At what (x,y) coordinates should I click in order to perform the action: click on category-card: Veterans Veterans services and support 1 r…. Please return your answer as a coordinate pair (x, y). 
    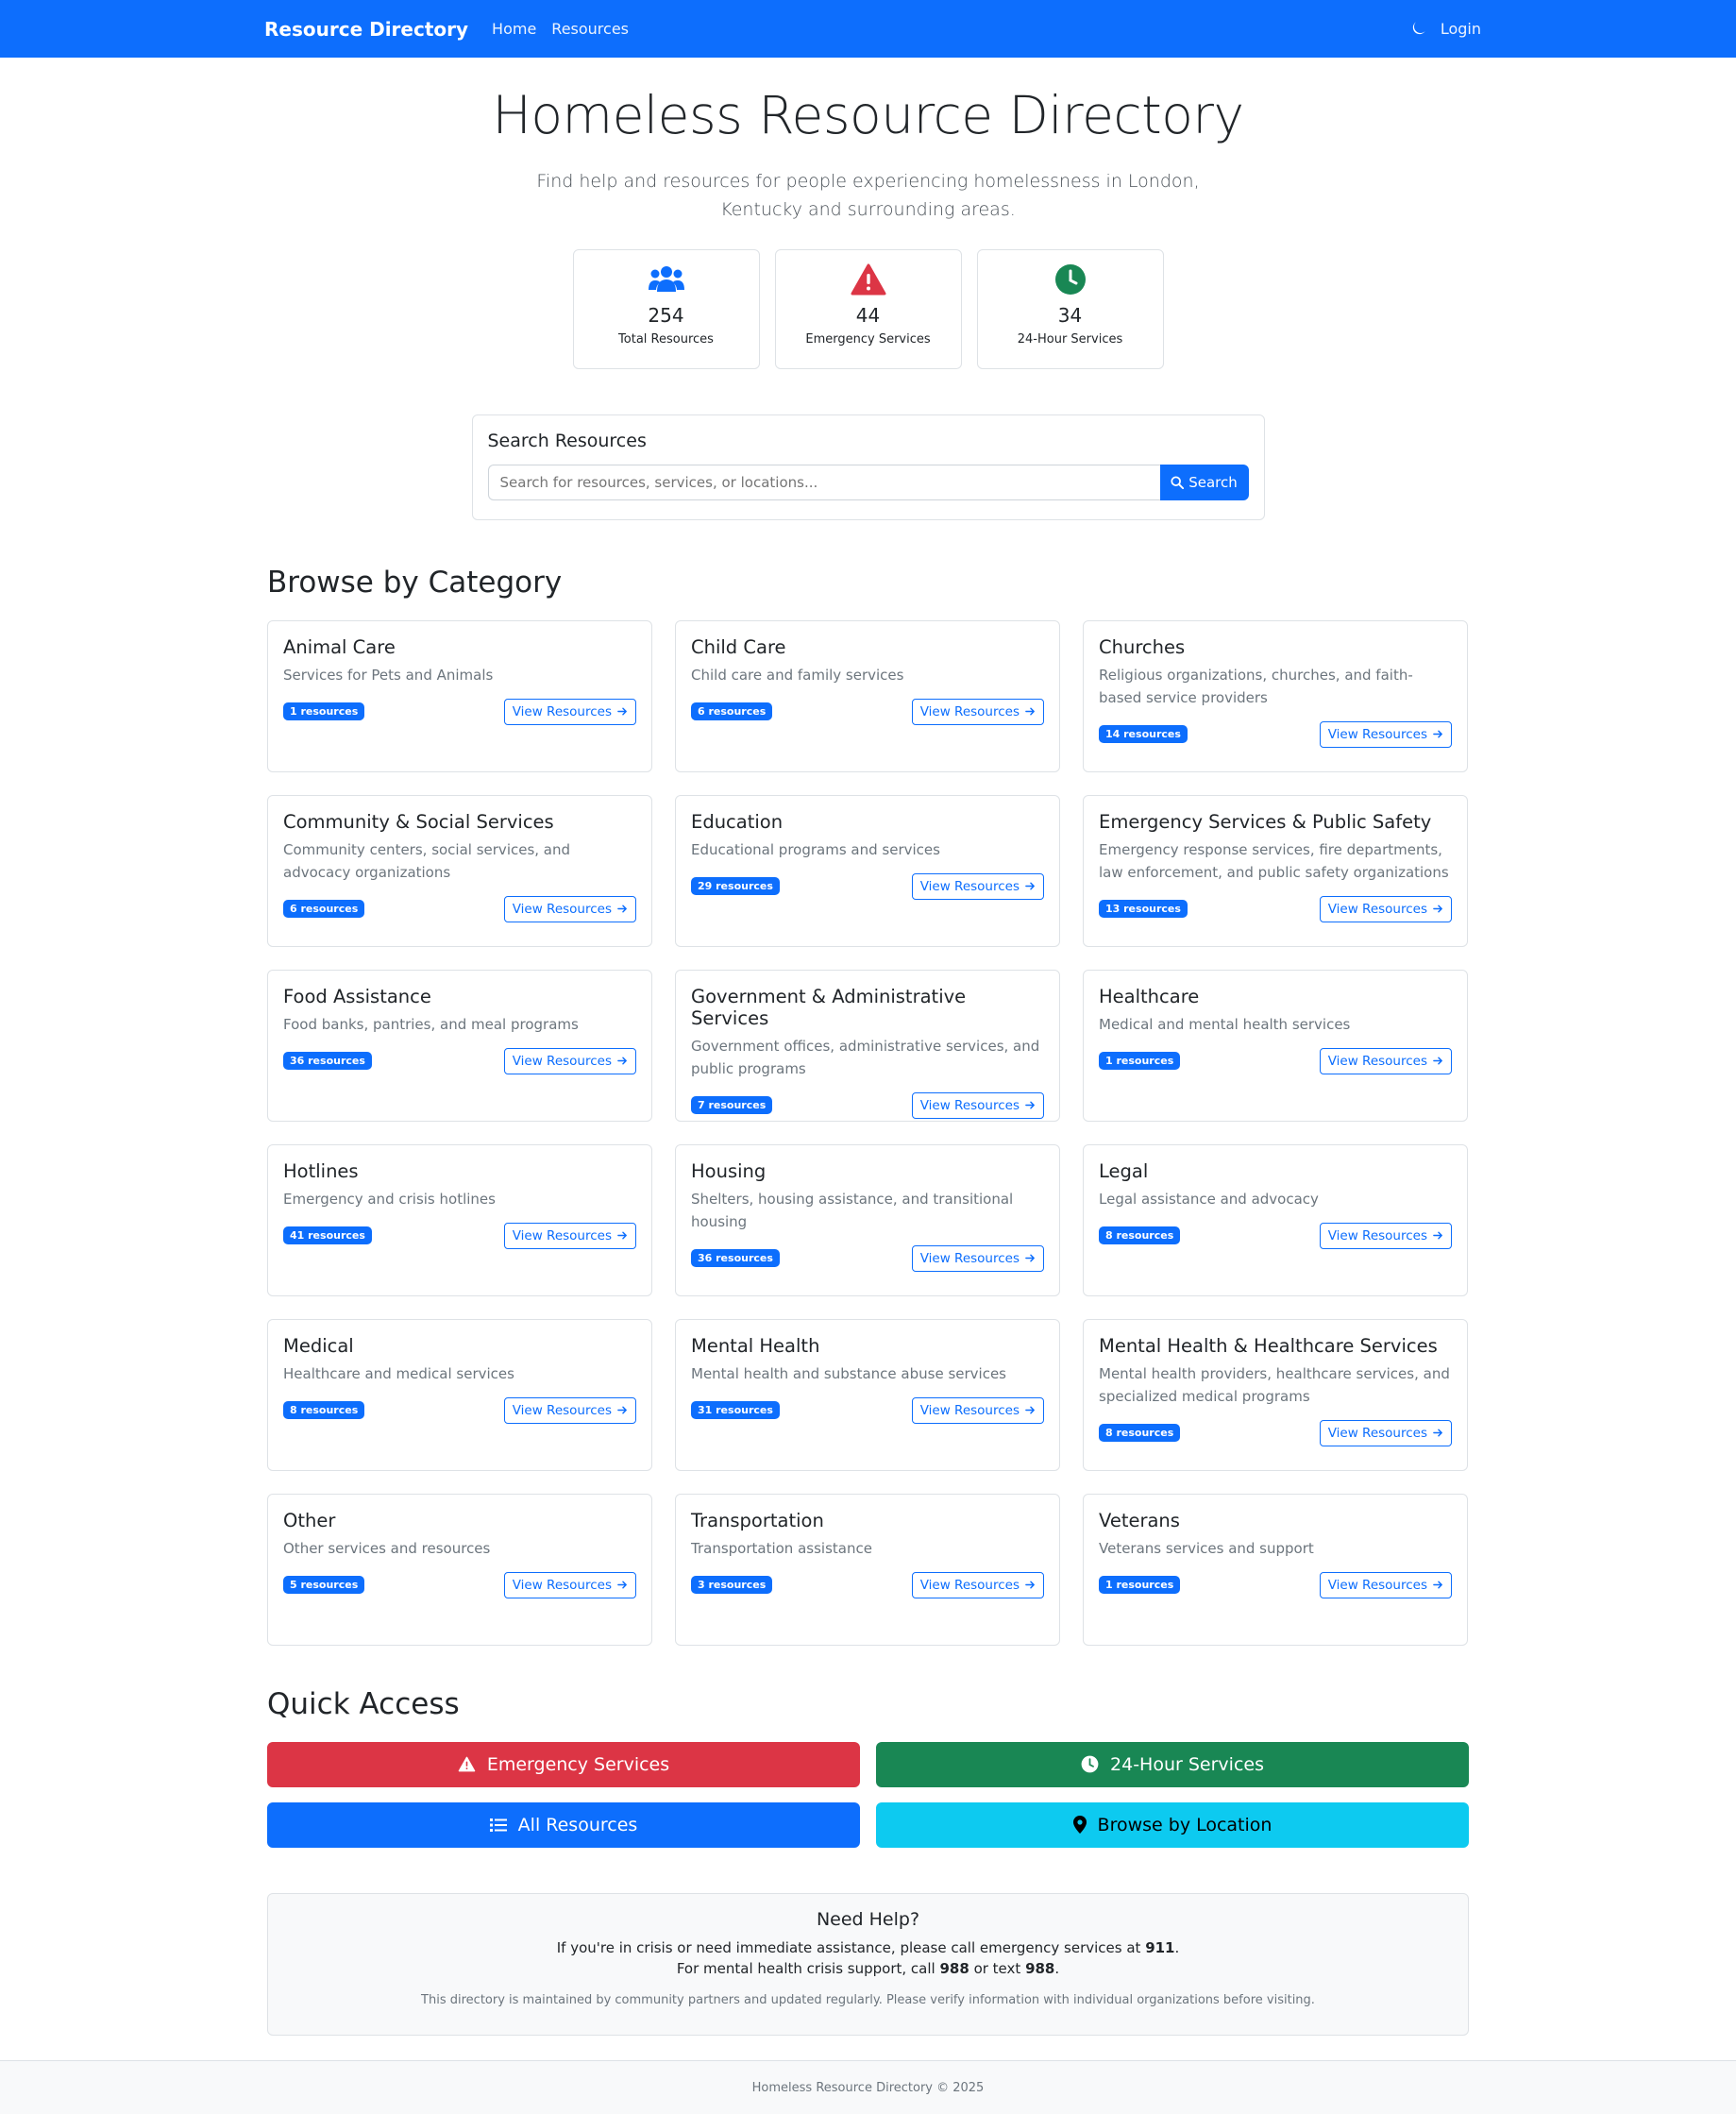
    Looking at the image, I should click on (1275, 1570).